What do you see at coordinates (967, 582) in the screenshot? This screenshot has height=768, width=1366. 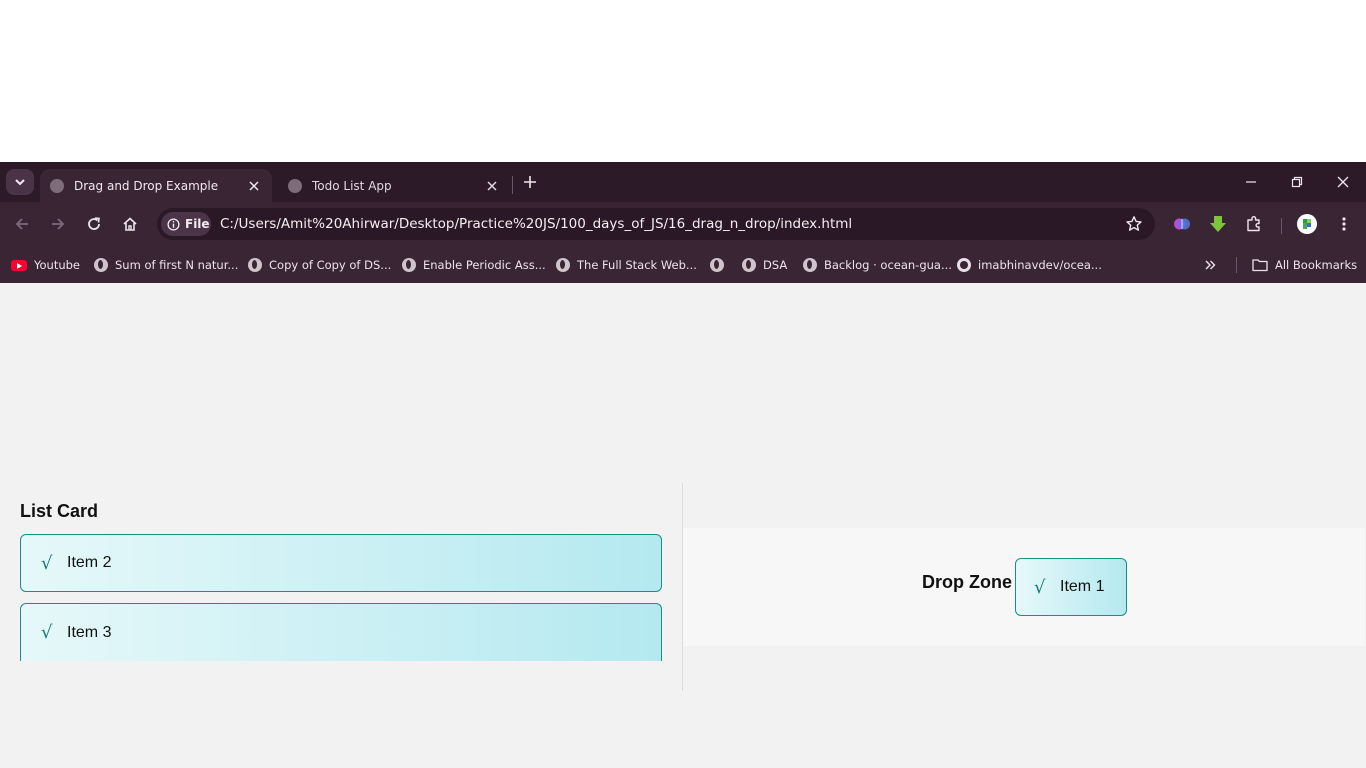 I see `drop-zone-title: Drop Zone` at bounding box center [967, 582].